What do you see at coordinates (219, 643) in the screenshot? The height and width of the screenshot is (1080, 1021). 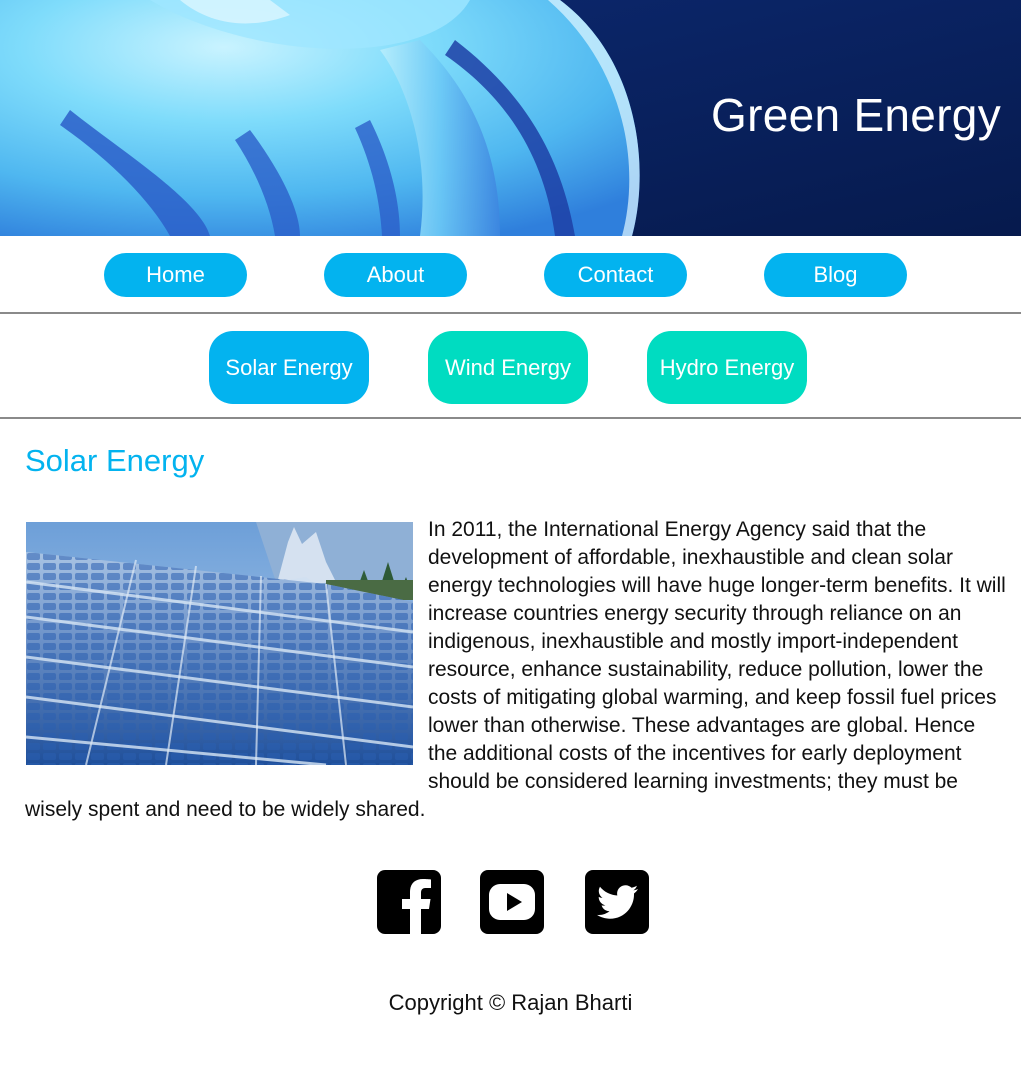 I see `solar-panel-photo` at bounding box center [219, 643].